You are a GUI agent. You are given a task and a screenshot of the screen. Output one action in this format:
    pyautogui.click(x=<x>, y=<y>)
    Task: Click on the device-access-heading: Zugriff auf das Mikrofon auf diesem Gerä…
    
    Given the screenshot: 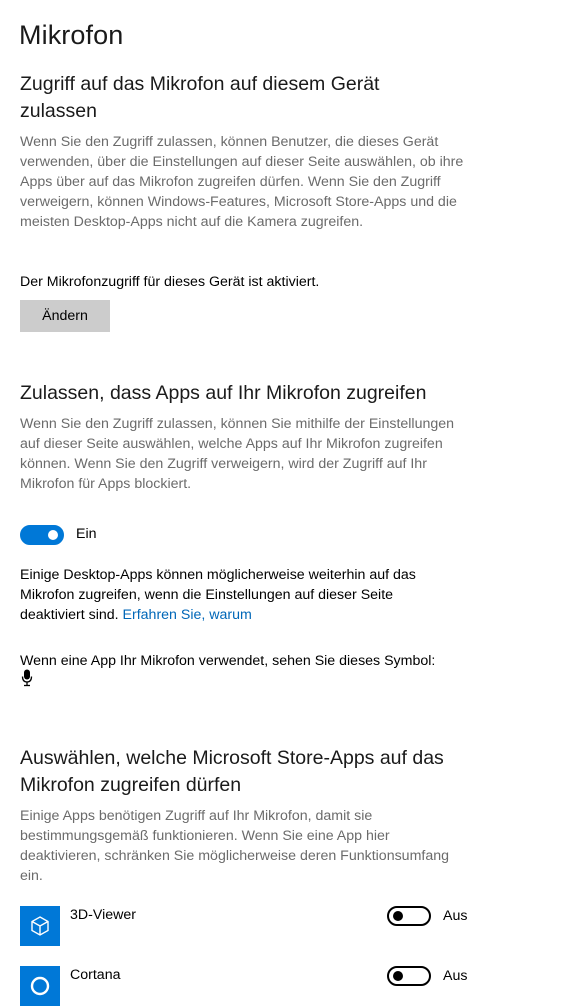 What is the action you would take?
    pyautogui.click(x=200, y=97)
    